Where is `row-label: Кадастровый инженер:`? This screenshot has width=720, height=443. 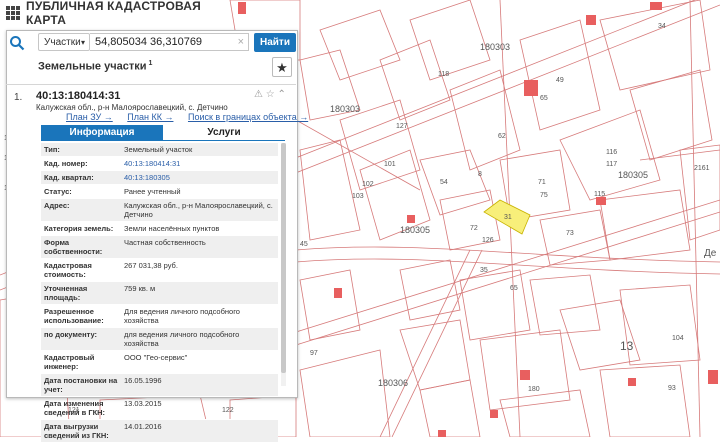 row-label: Кадастровый инженер: is located at coordinates (69, 362).